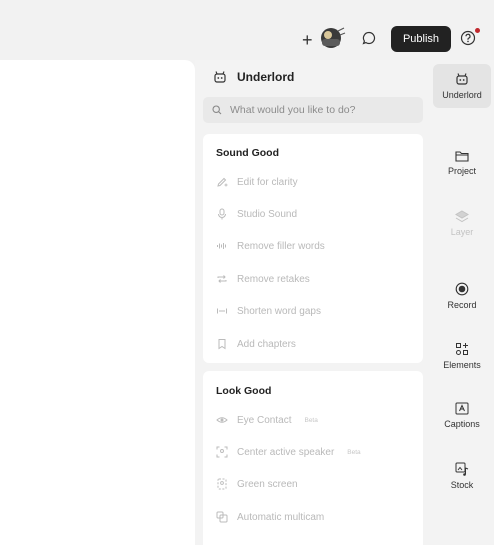  I want to click on record-icon, so click(462, 289).